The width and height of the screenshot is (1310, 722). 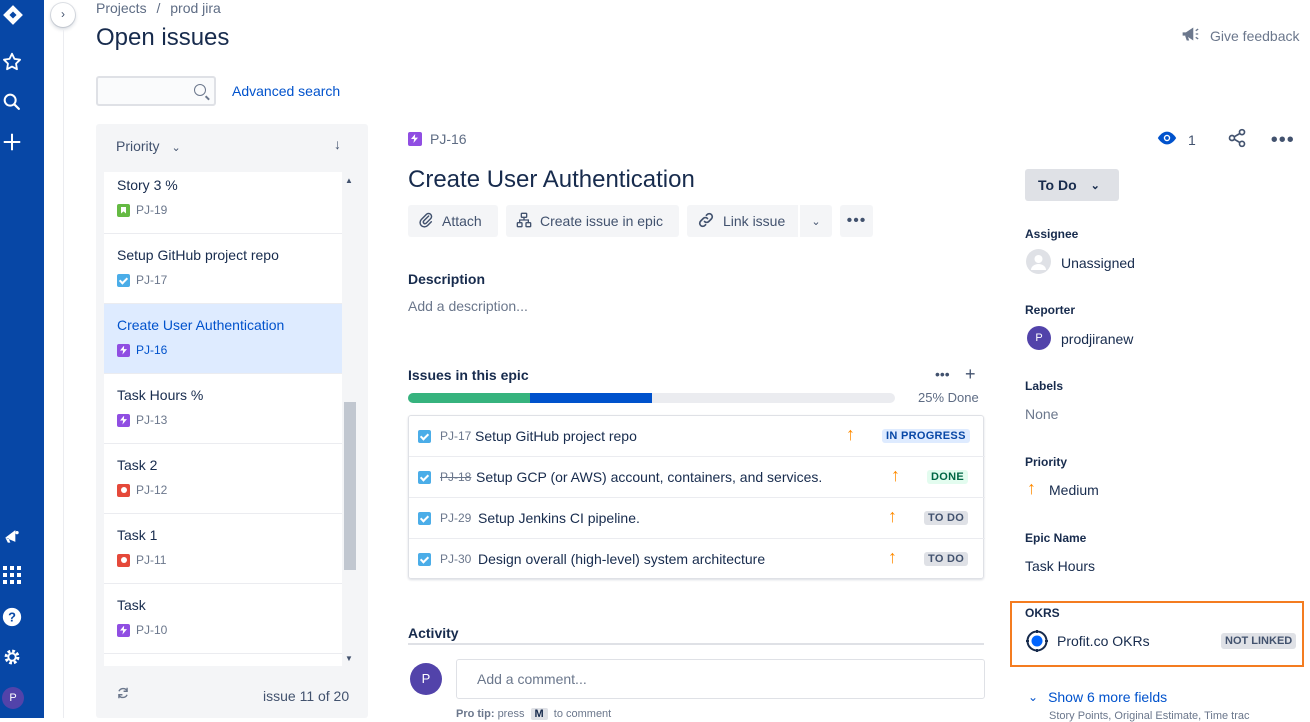 What do you see at coordinates (1074, 490) in the screenshot?
I see `priority-value: Medium` at bounding box center [1074, 490].